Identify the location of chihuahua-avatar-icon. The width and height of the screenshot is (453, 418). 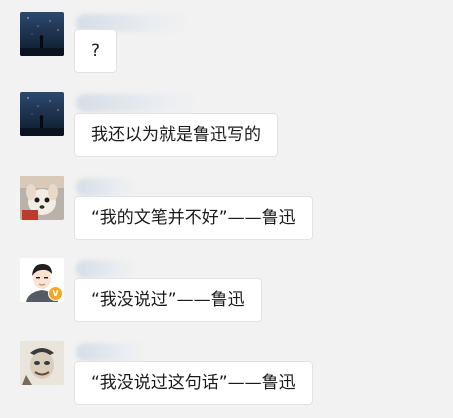
(42, 198).